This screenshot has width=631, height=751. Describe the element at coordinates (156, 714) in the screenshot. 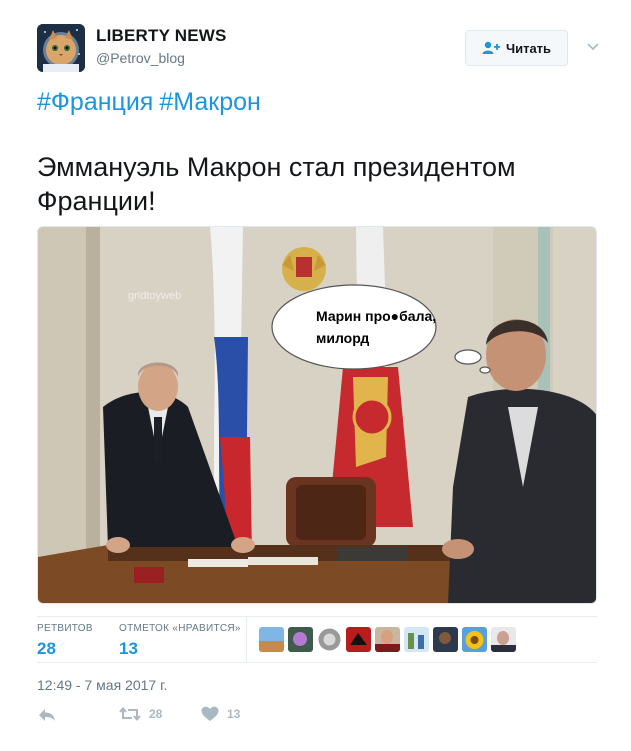

I see `retweet-count: 28` at that location.